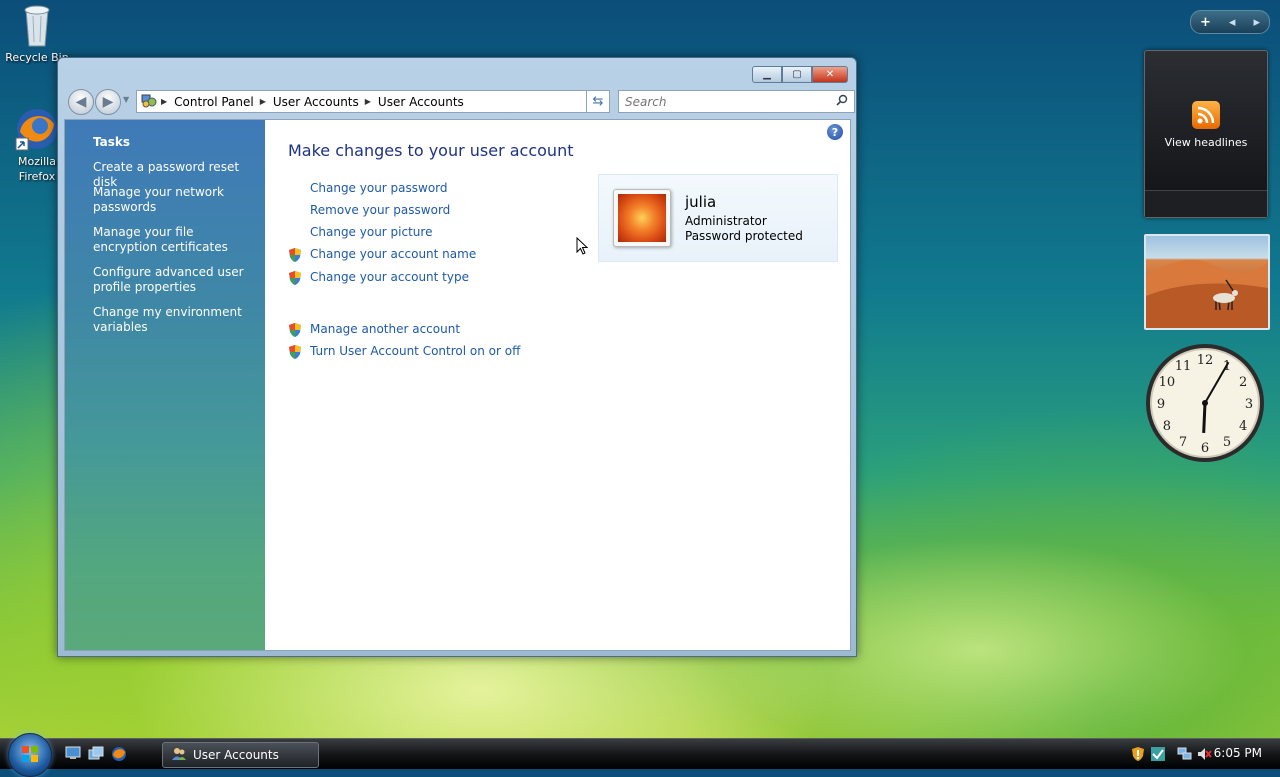 The height and width of the screenshot is (777, 1280). I want to click on recent-pages-chevron-icon: ▼, so click(126, 99).